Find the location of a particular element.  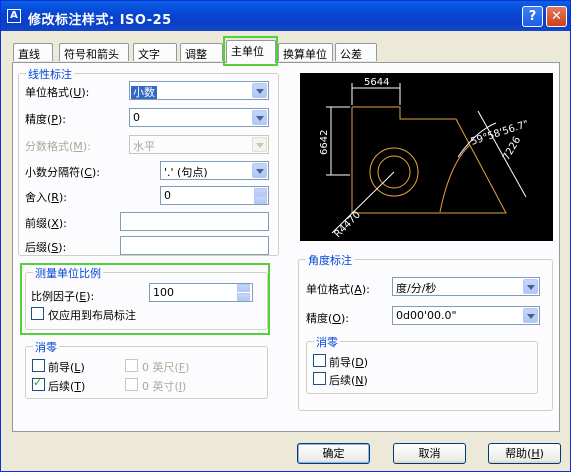

angular-unit-format-value: 度/分/秒 is located at coordinates (416, 288).